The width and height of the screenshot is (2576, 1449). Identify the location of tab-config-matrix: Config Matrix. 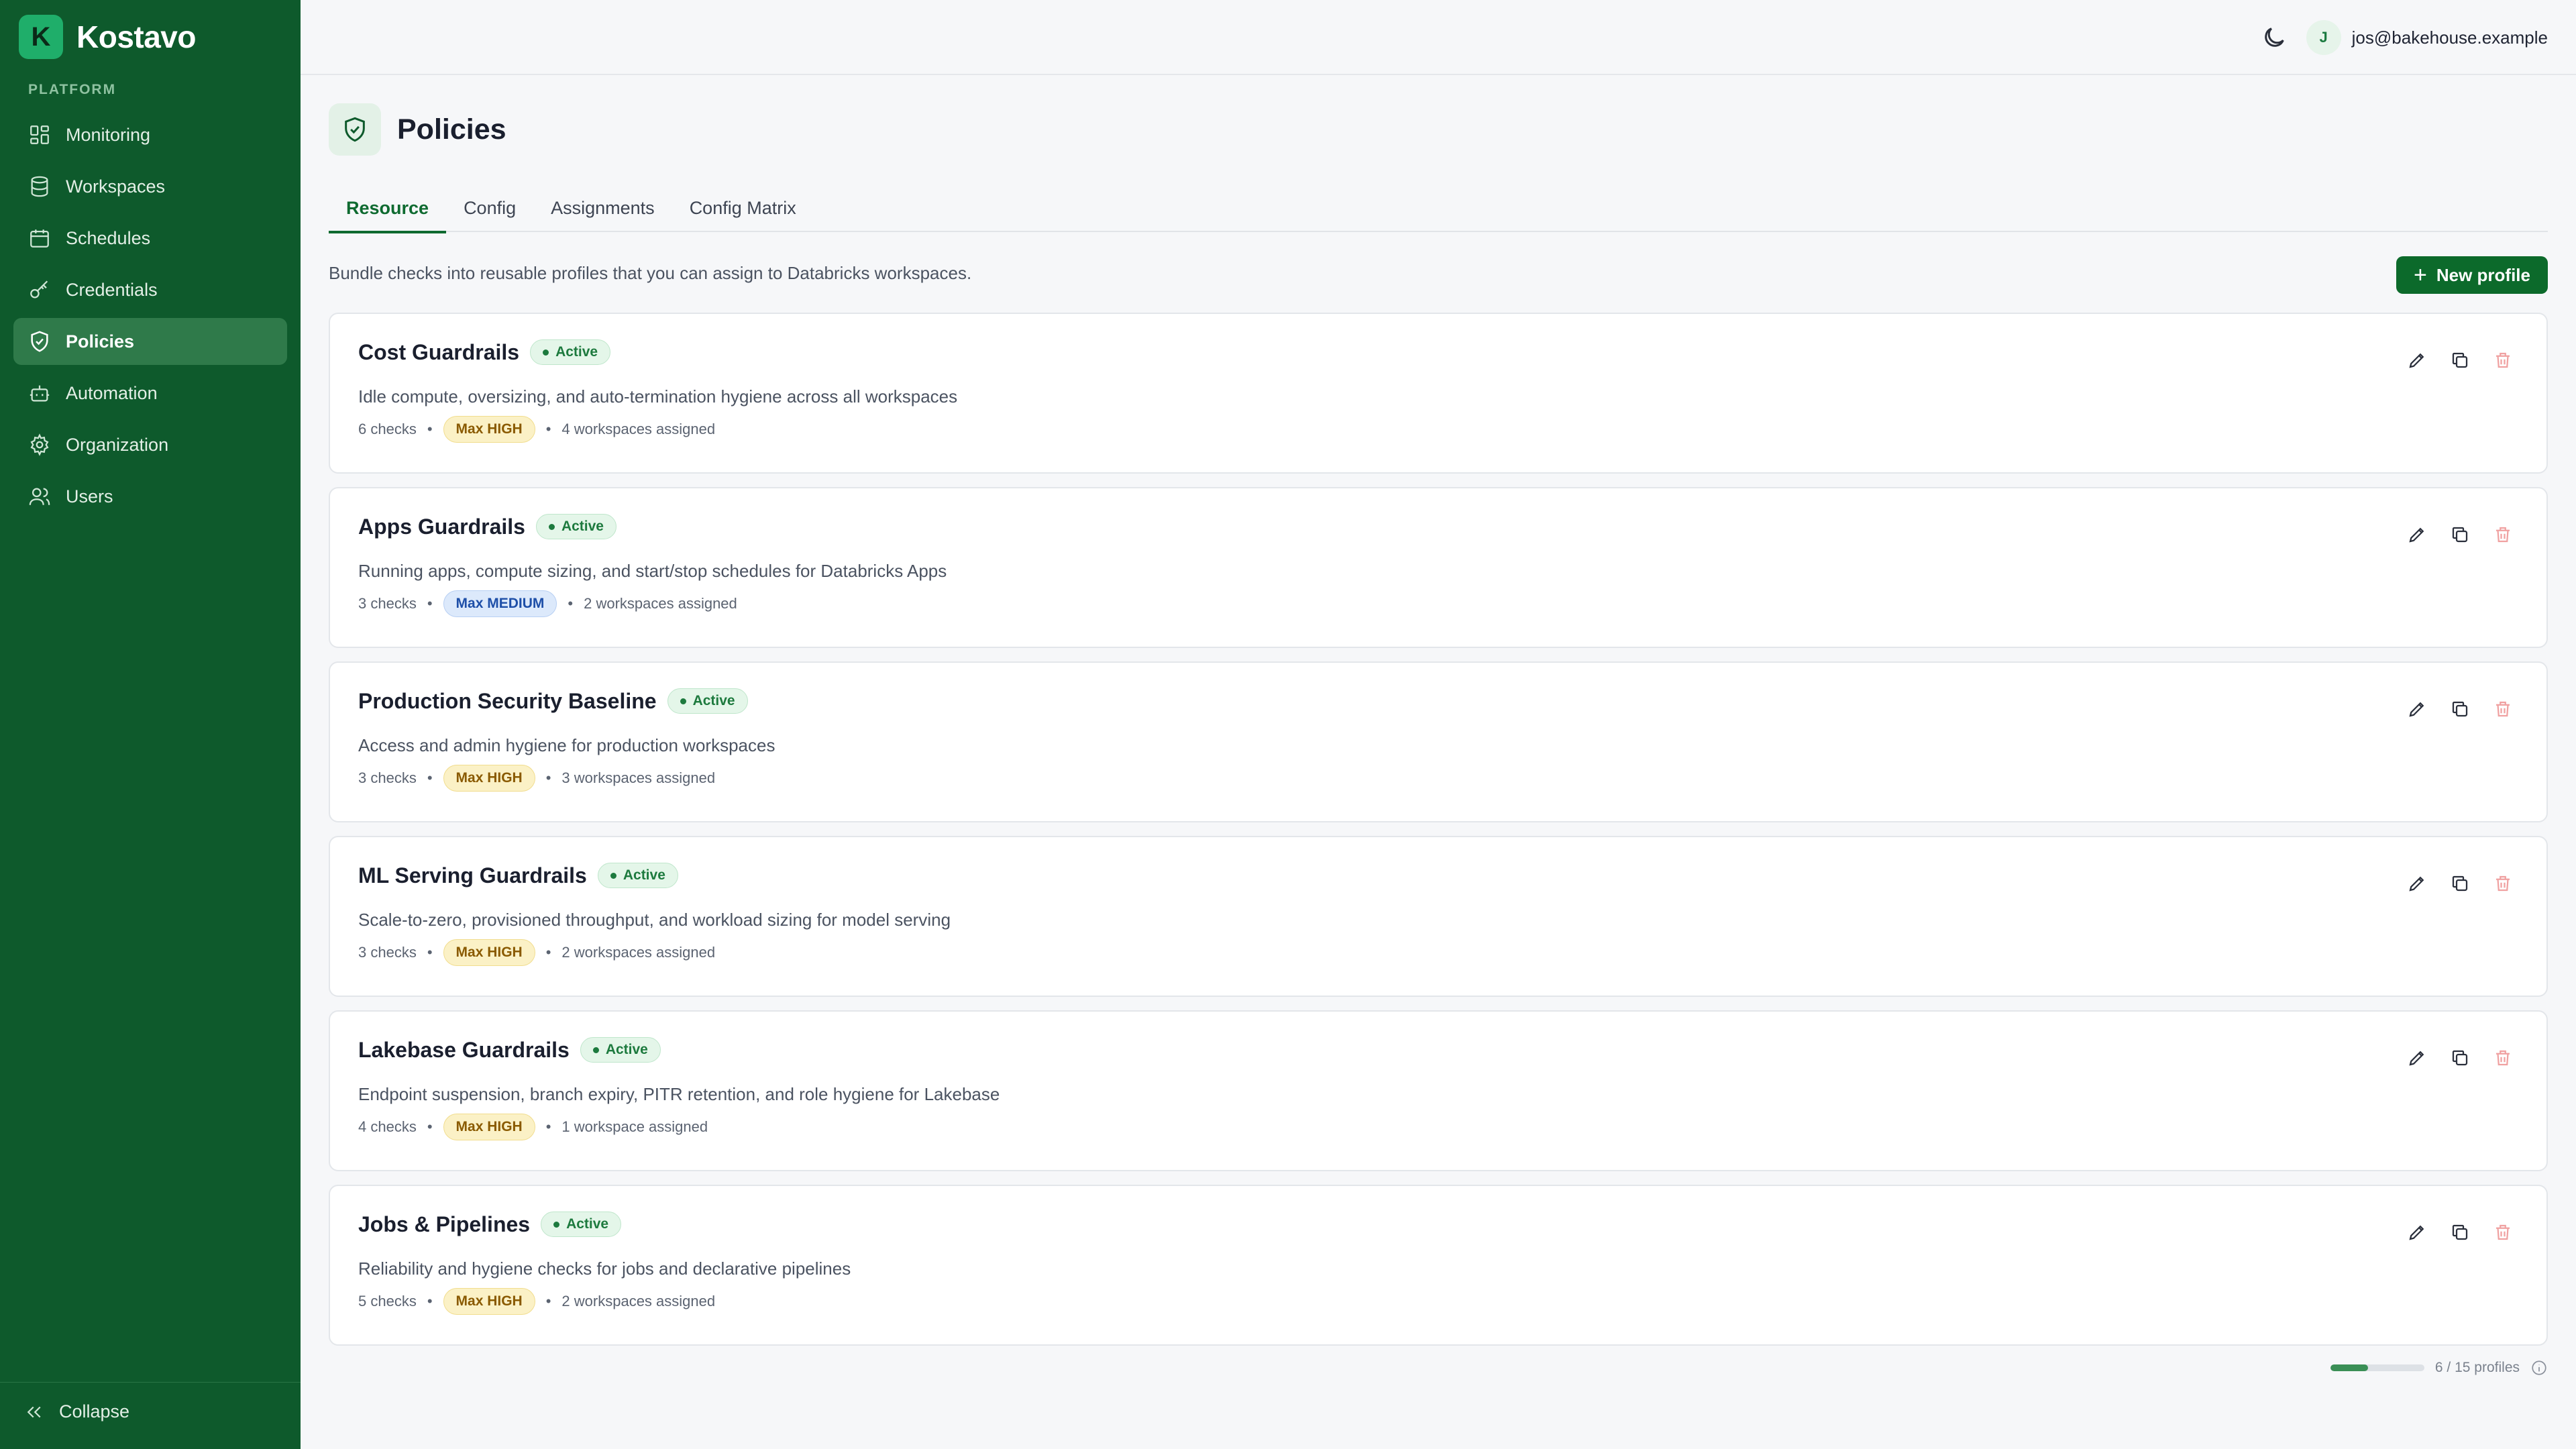
(743, 208).